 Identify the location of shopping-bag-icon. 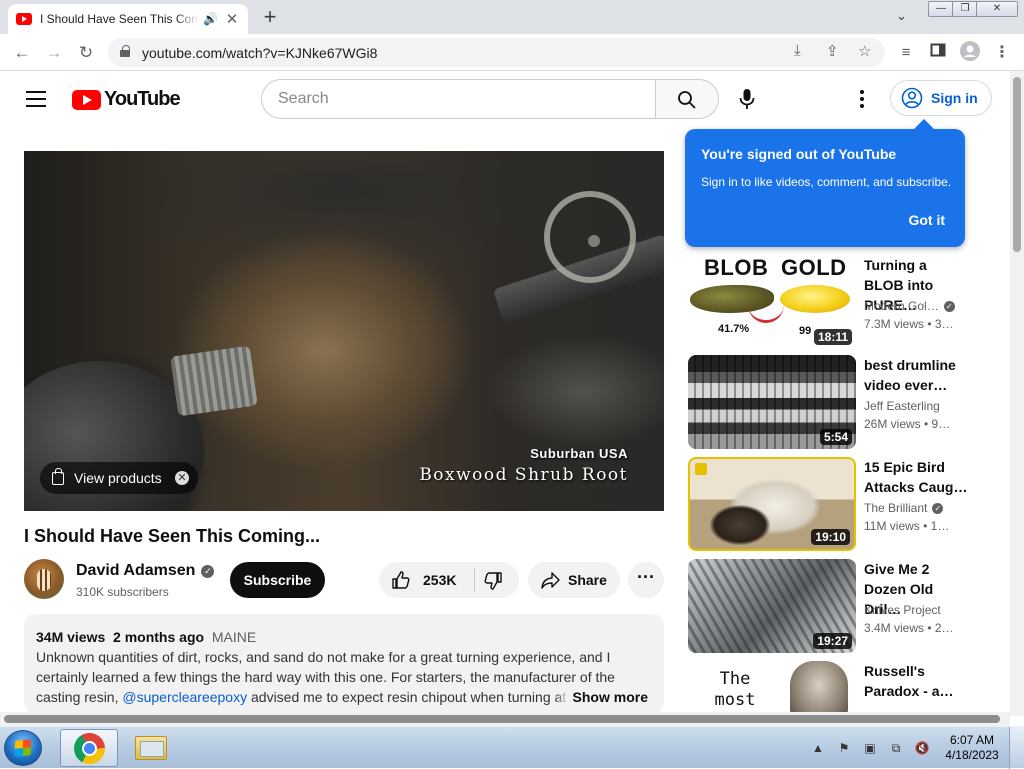
(58, 476).